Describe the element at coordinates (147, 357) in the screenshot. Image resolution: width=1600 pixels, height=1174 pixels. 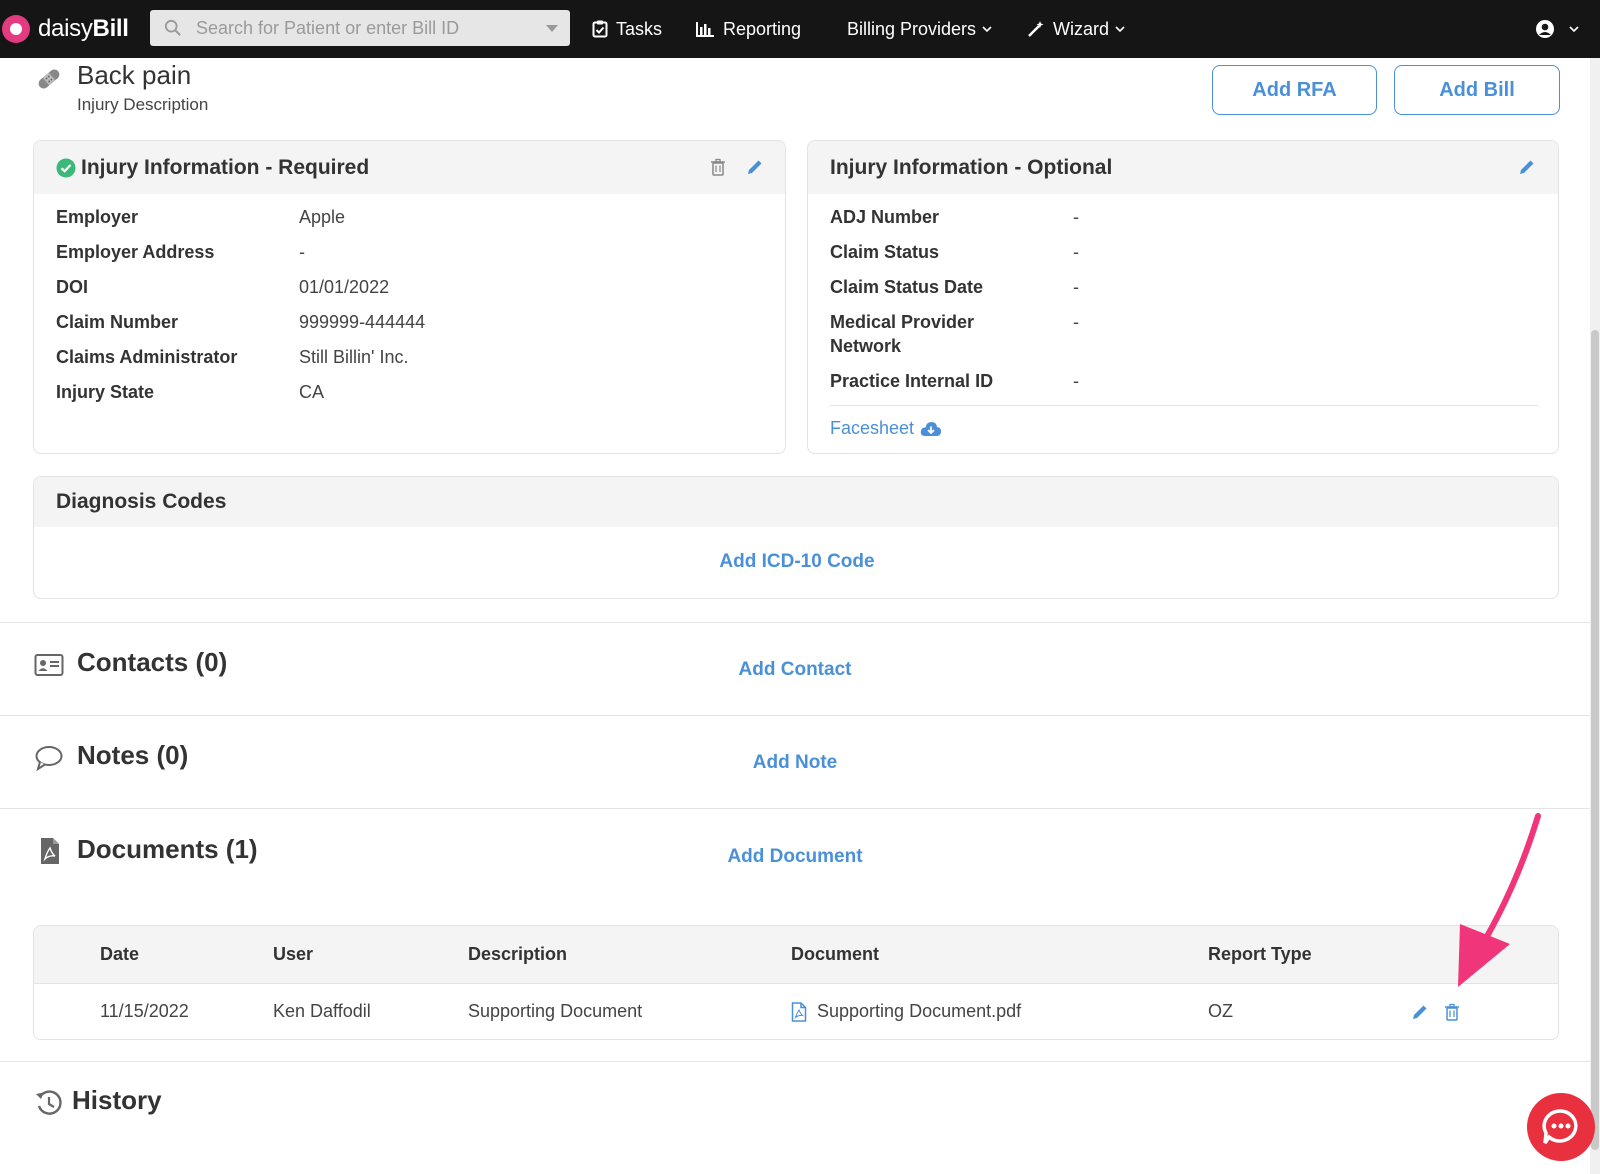
I see `claims-administrator-label: Claims Administrator` at that location.